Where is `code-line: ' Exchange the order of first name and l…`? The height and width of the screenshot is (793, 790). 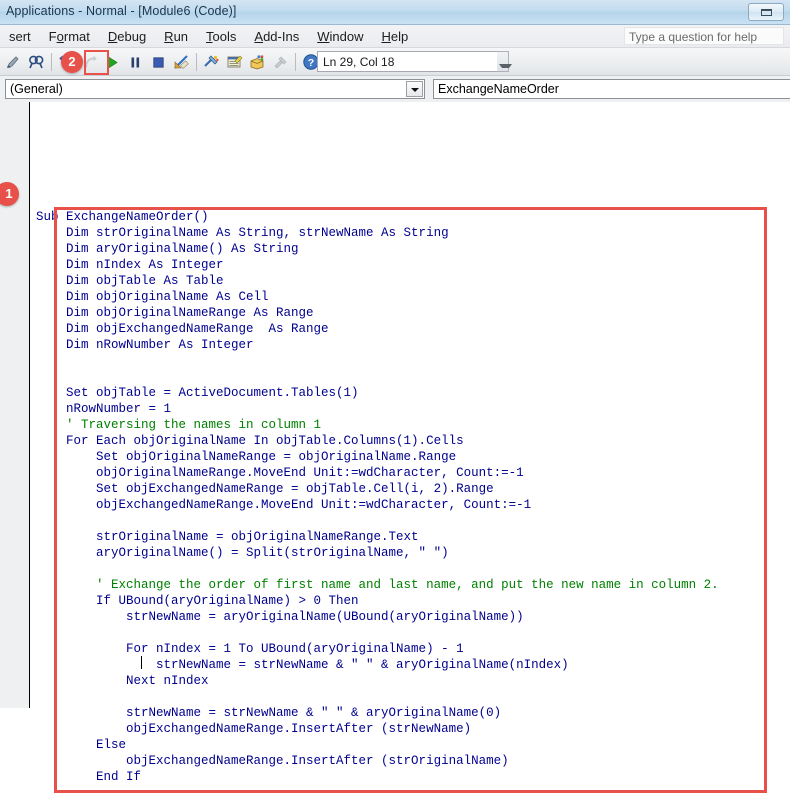 code-line: ' Exchange the order of first name and l… is located at coordinates (377, 585).